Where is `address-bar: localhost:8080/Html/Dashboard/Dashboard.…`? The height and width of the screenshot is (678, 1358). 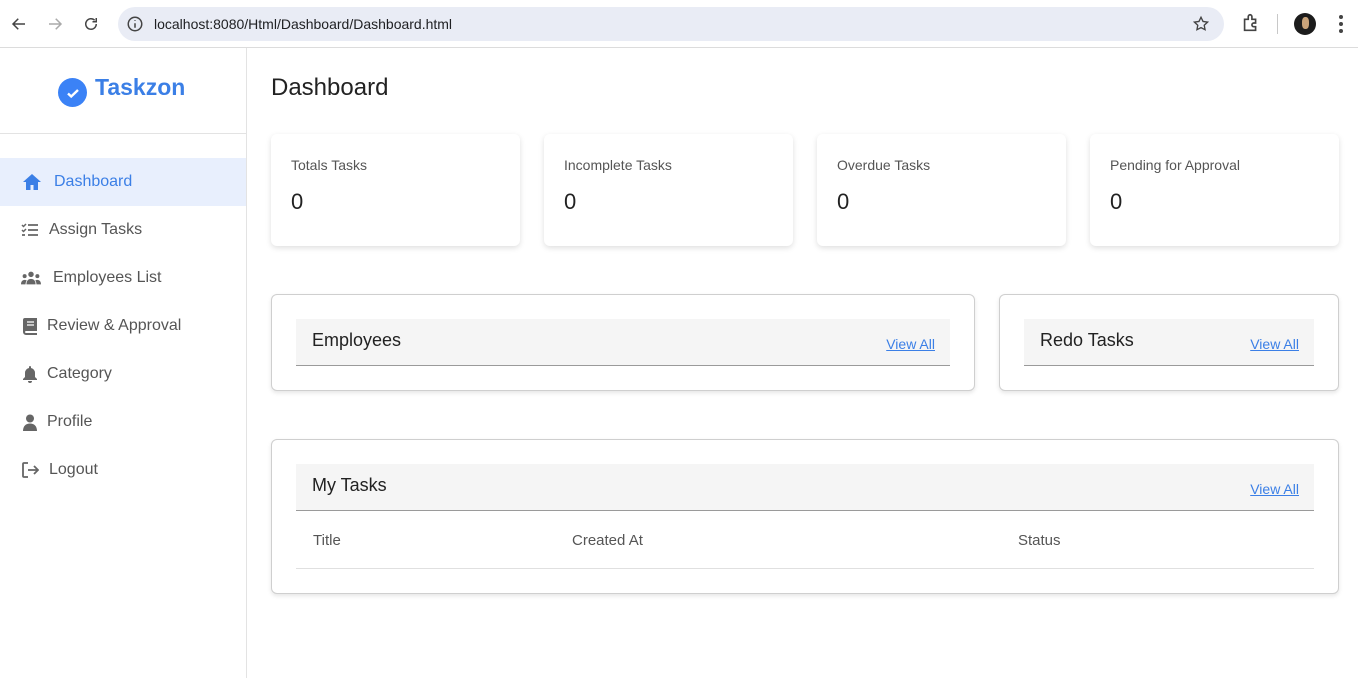
address-bar: localhost:8080/Html/Dashboard/Dashboard.… is located at coordinates (671, 24).